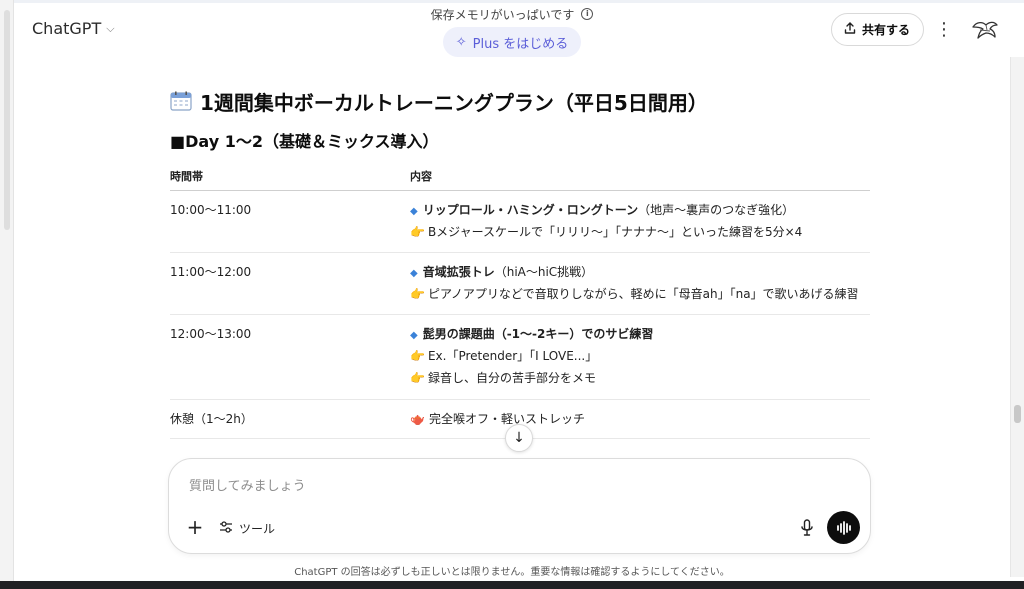 This screenshot has height=589, width=1024. I want to click on main-scrollbar, so click(1017, 317).